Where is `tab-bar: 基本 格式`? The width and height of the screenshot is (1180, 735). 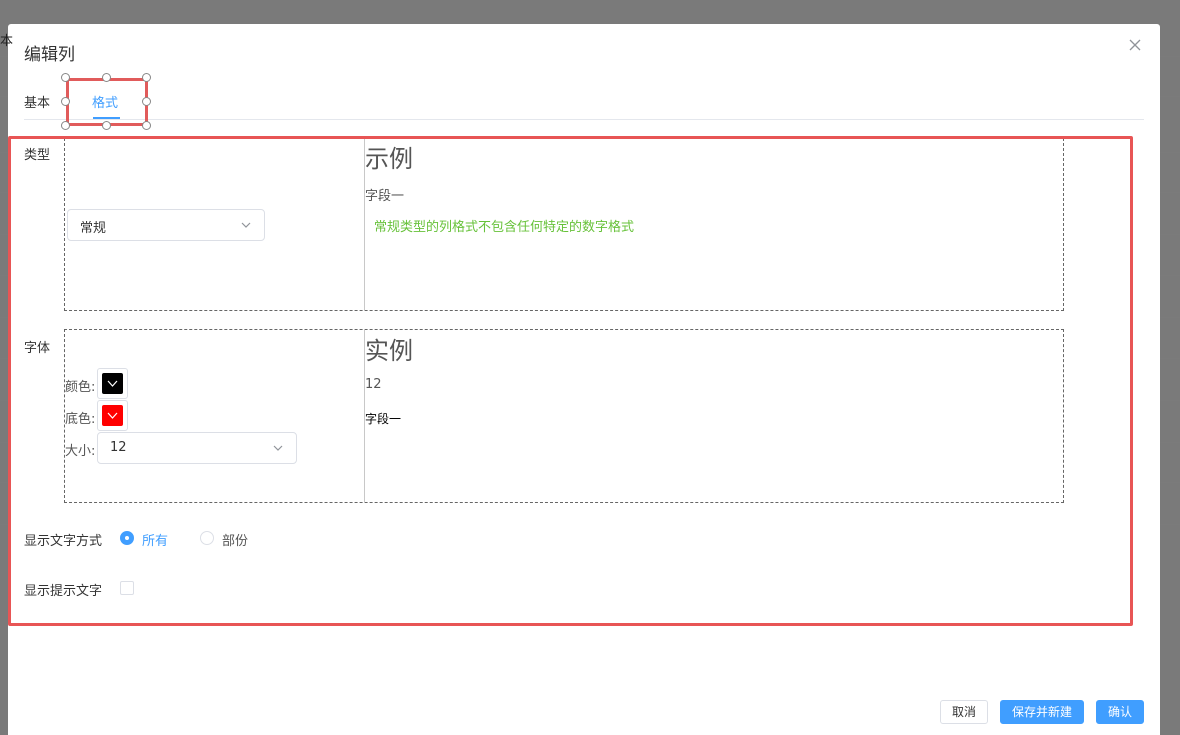
tab-bar: 基本 格式 is located at coordinates (584, 104).